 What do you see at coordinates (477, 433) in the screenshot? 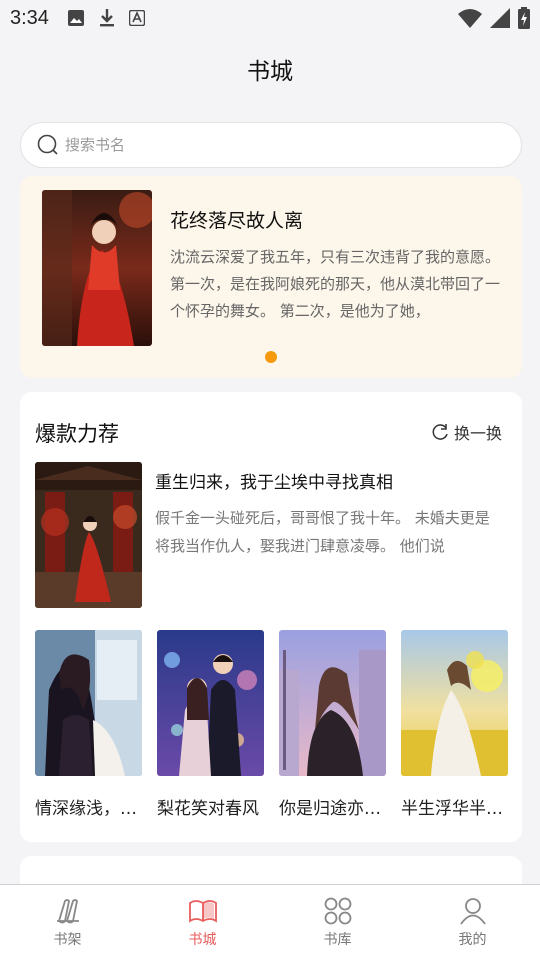
I see `refresh-label: 换一换` at bounding box center [477, 433].